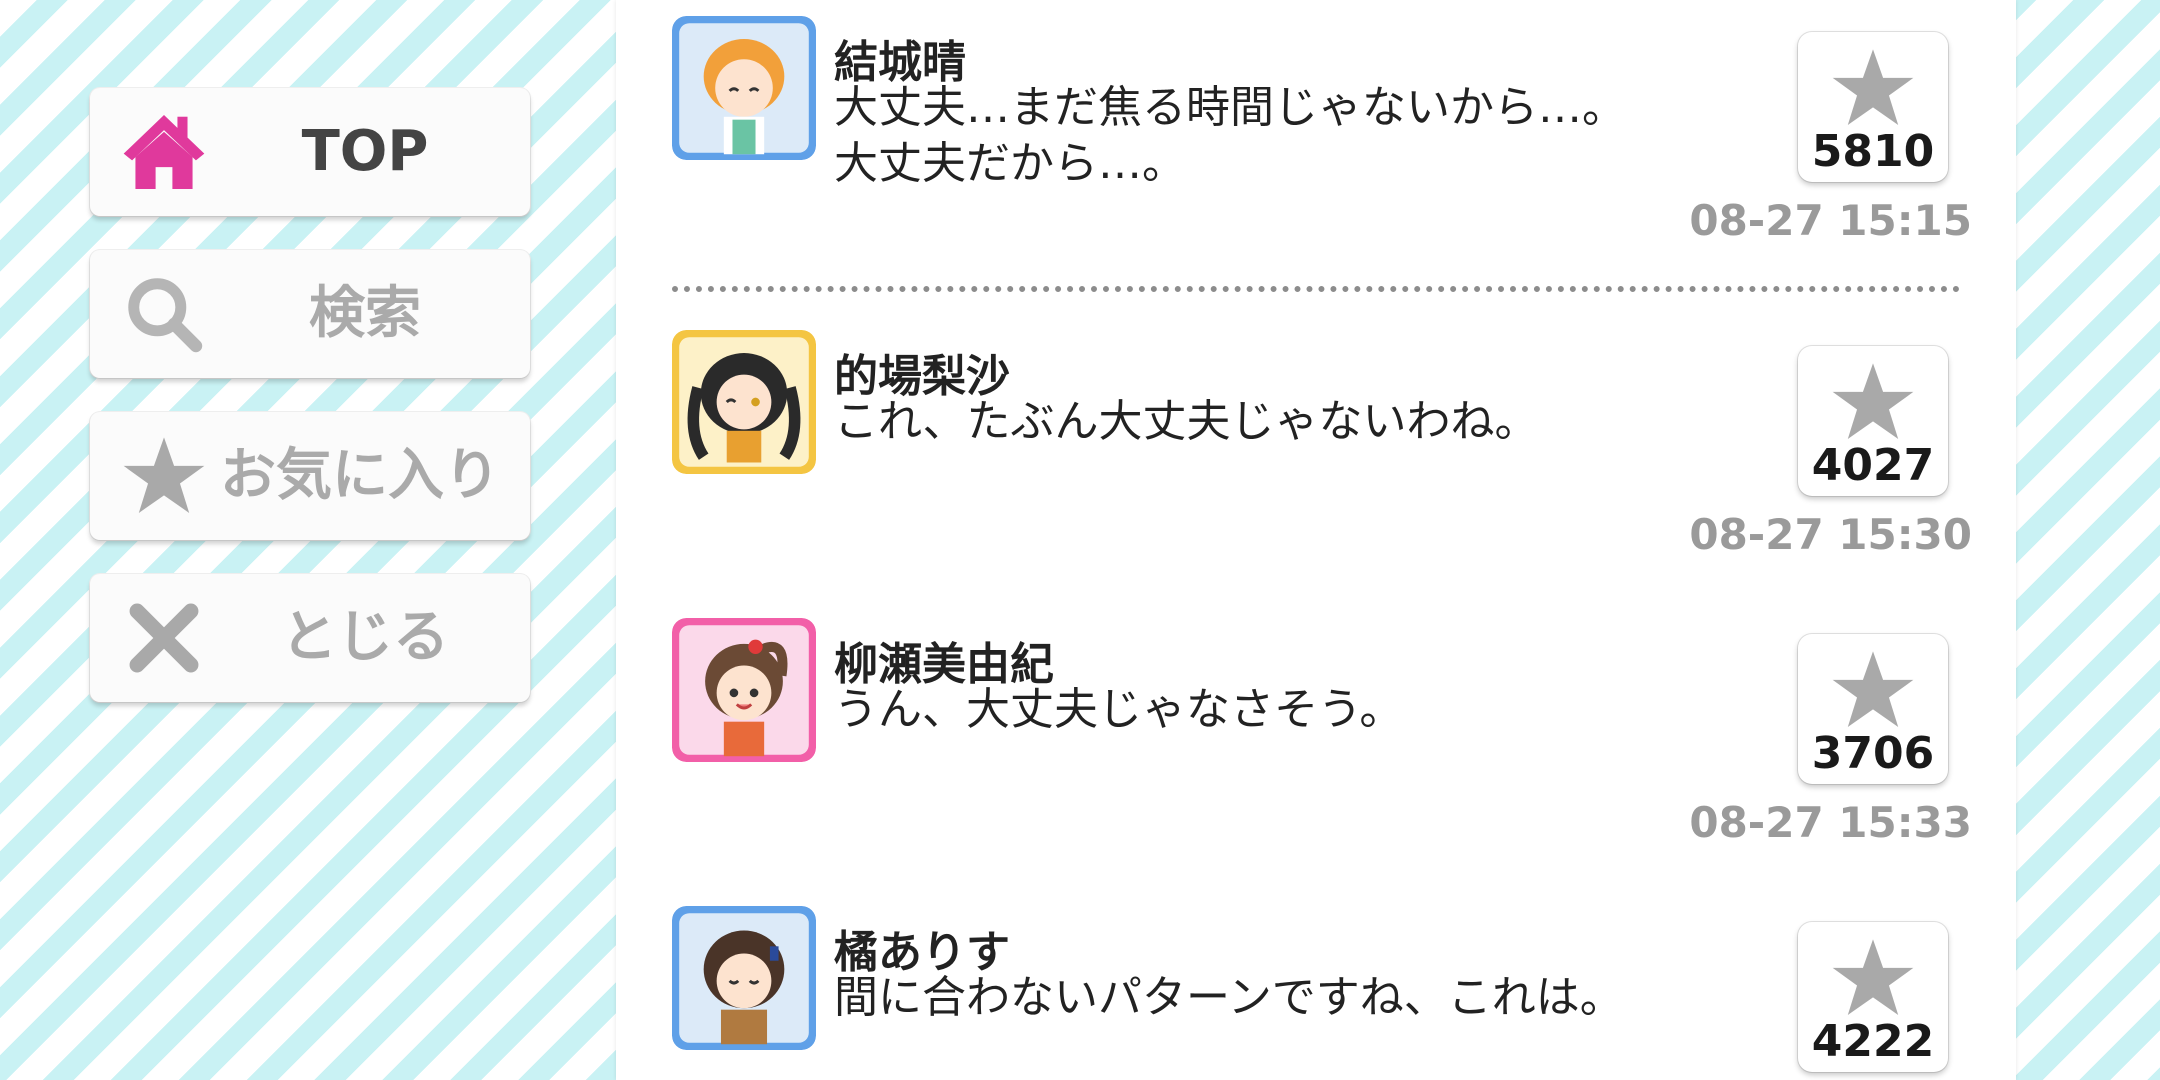 The width and height of the screenshot is (2160, 1080). What do you see at coordinates (1186, 421) in the screenshot?
I see `message-text: これ、たぶん大丈夫じゃないわね。` at bounding box center [1186, 421].